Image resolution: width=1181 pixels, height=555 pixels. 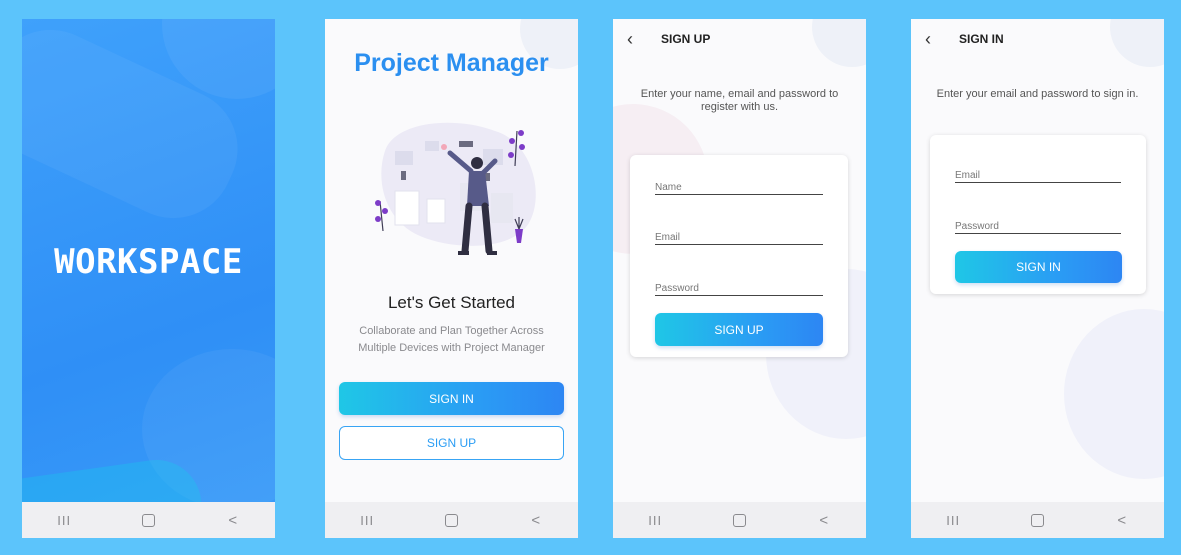 I want to click on page-title: SIGN UP, so click(x=686, y=39).